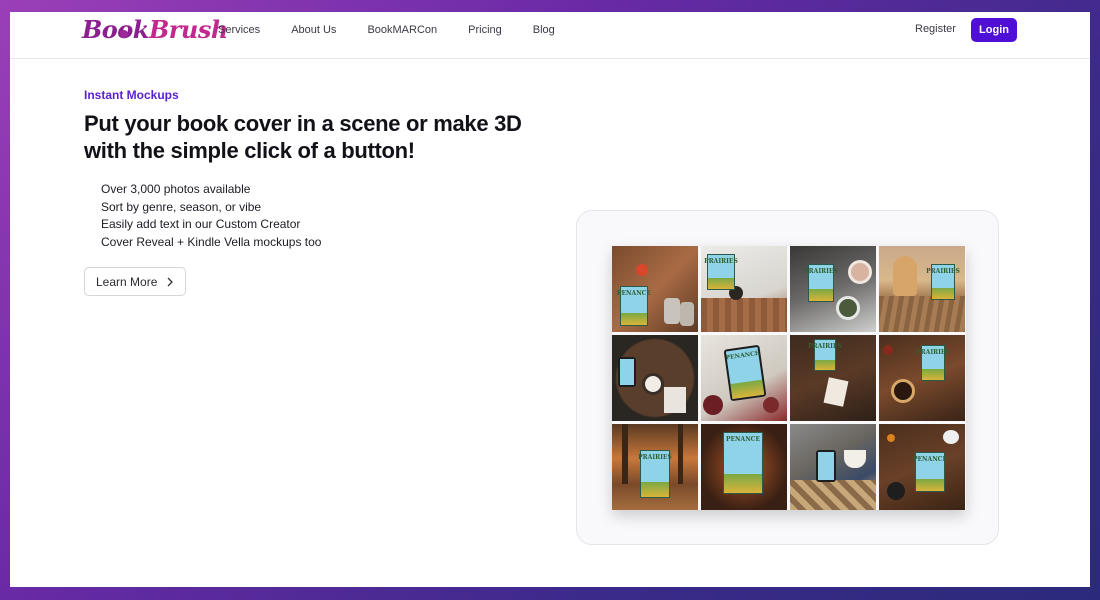  Describe the element at coordinates (211, 241) in the screenshot. I see `feature-item: Cover Reveal + Kindle Vella mockups too` at that location.